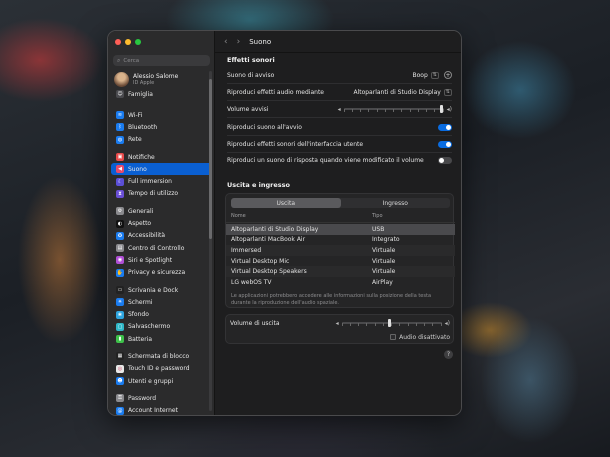 The image size is (610, 457). Describe the element at coordinates (161, 248) in the screenshot. I see `sidebar-item-centro-di-controllo: ▤ Centro di Controllo` at that location.